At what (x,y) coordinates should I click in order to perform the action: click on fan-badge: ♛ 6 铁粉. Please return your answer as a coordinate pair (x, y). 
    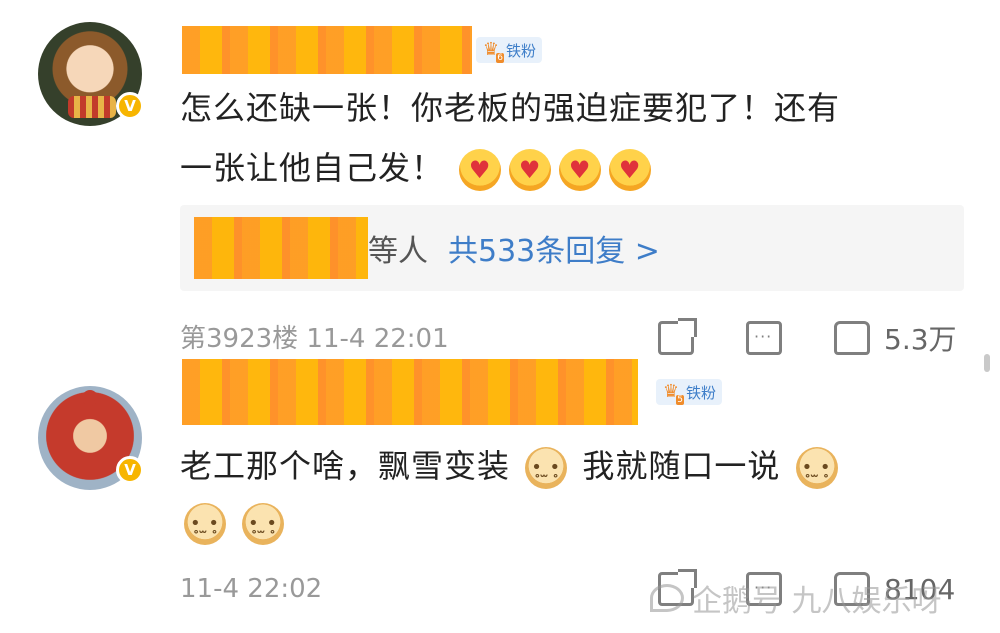
    Looking at the image, I should click on (509, 50).